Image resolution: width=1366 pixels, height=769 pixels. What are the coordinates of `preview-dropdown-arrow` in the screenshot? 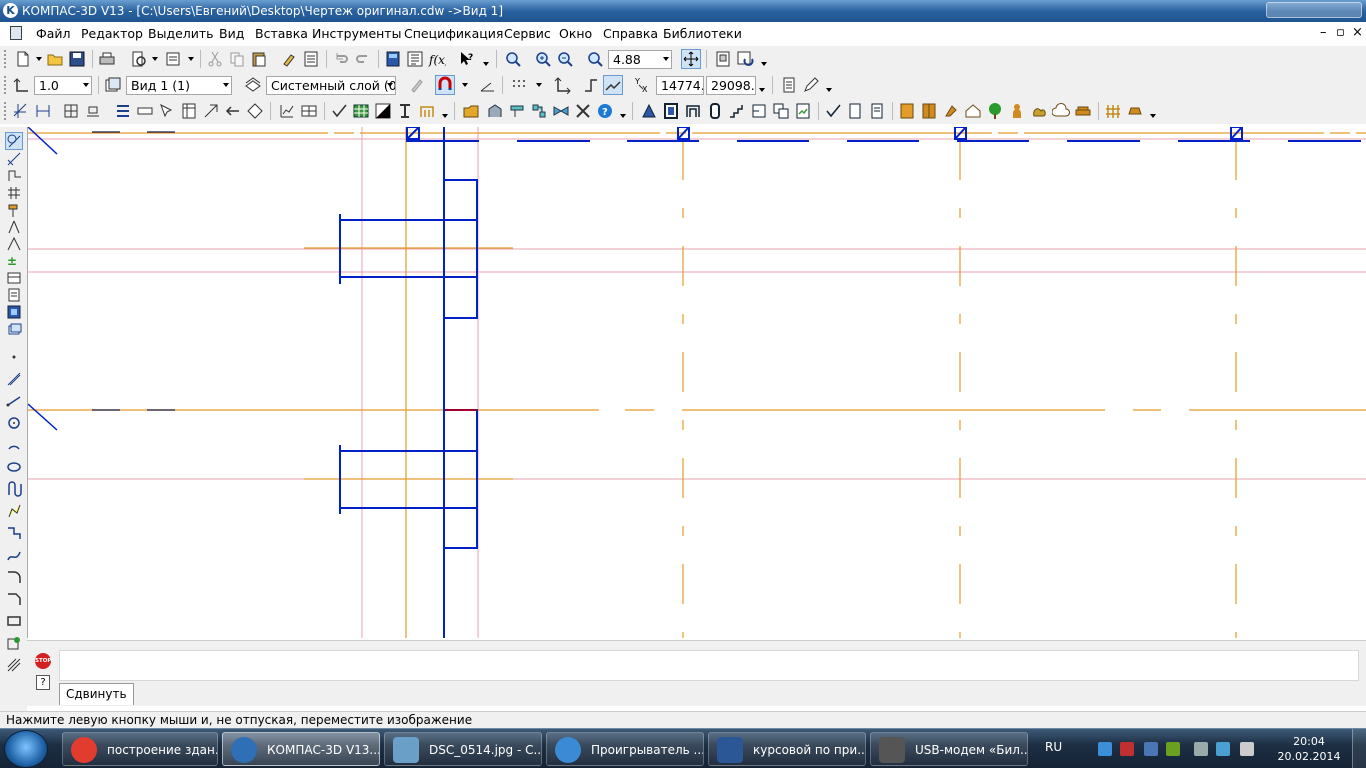 It's located at (155, 59).